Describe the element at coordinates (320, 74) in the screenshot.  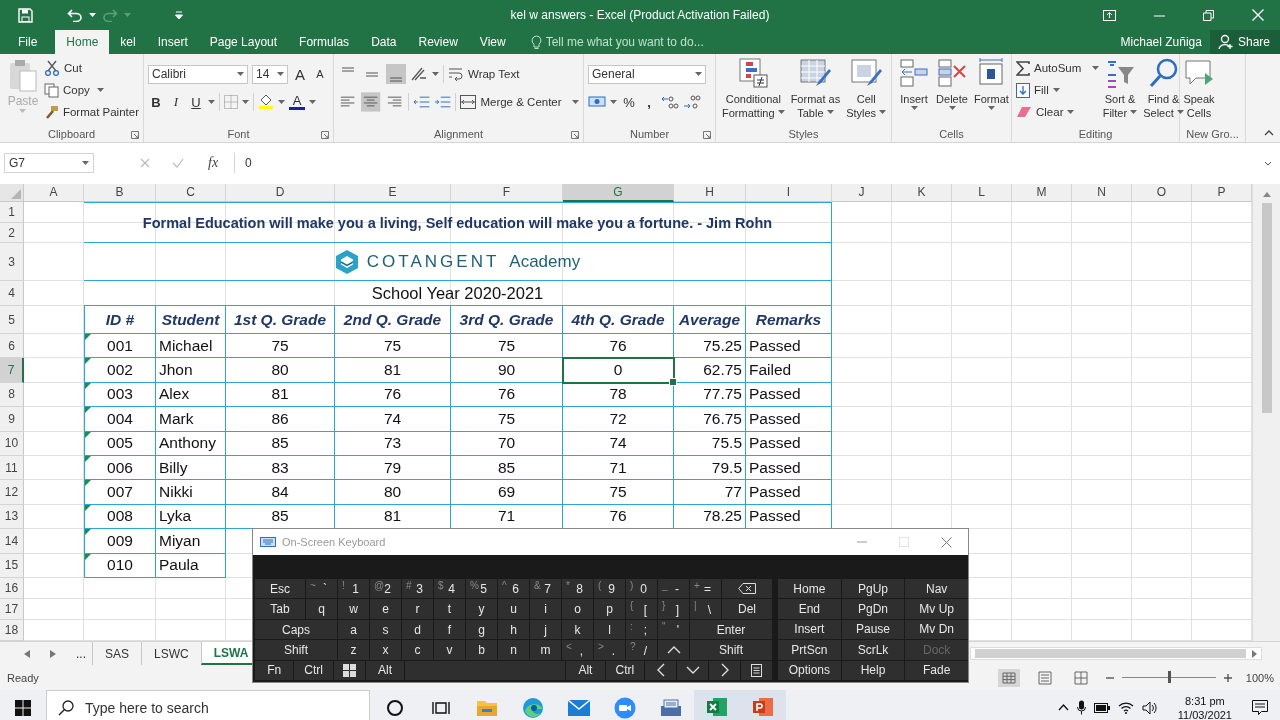
I see `shrink-font-button: A` at that location.